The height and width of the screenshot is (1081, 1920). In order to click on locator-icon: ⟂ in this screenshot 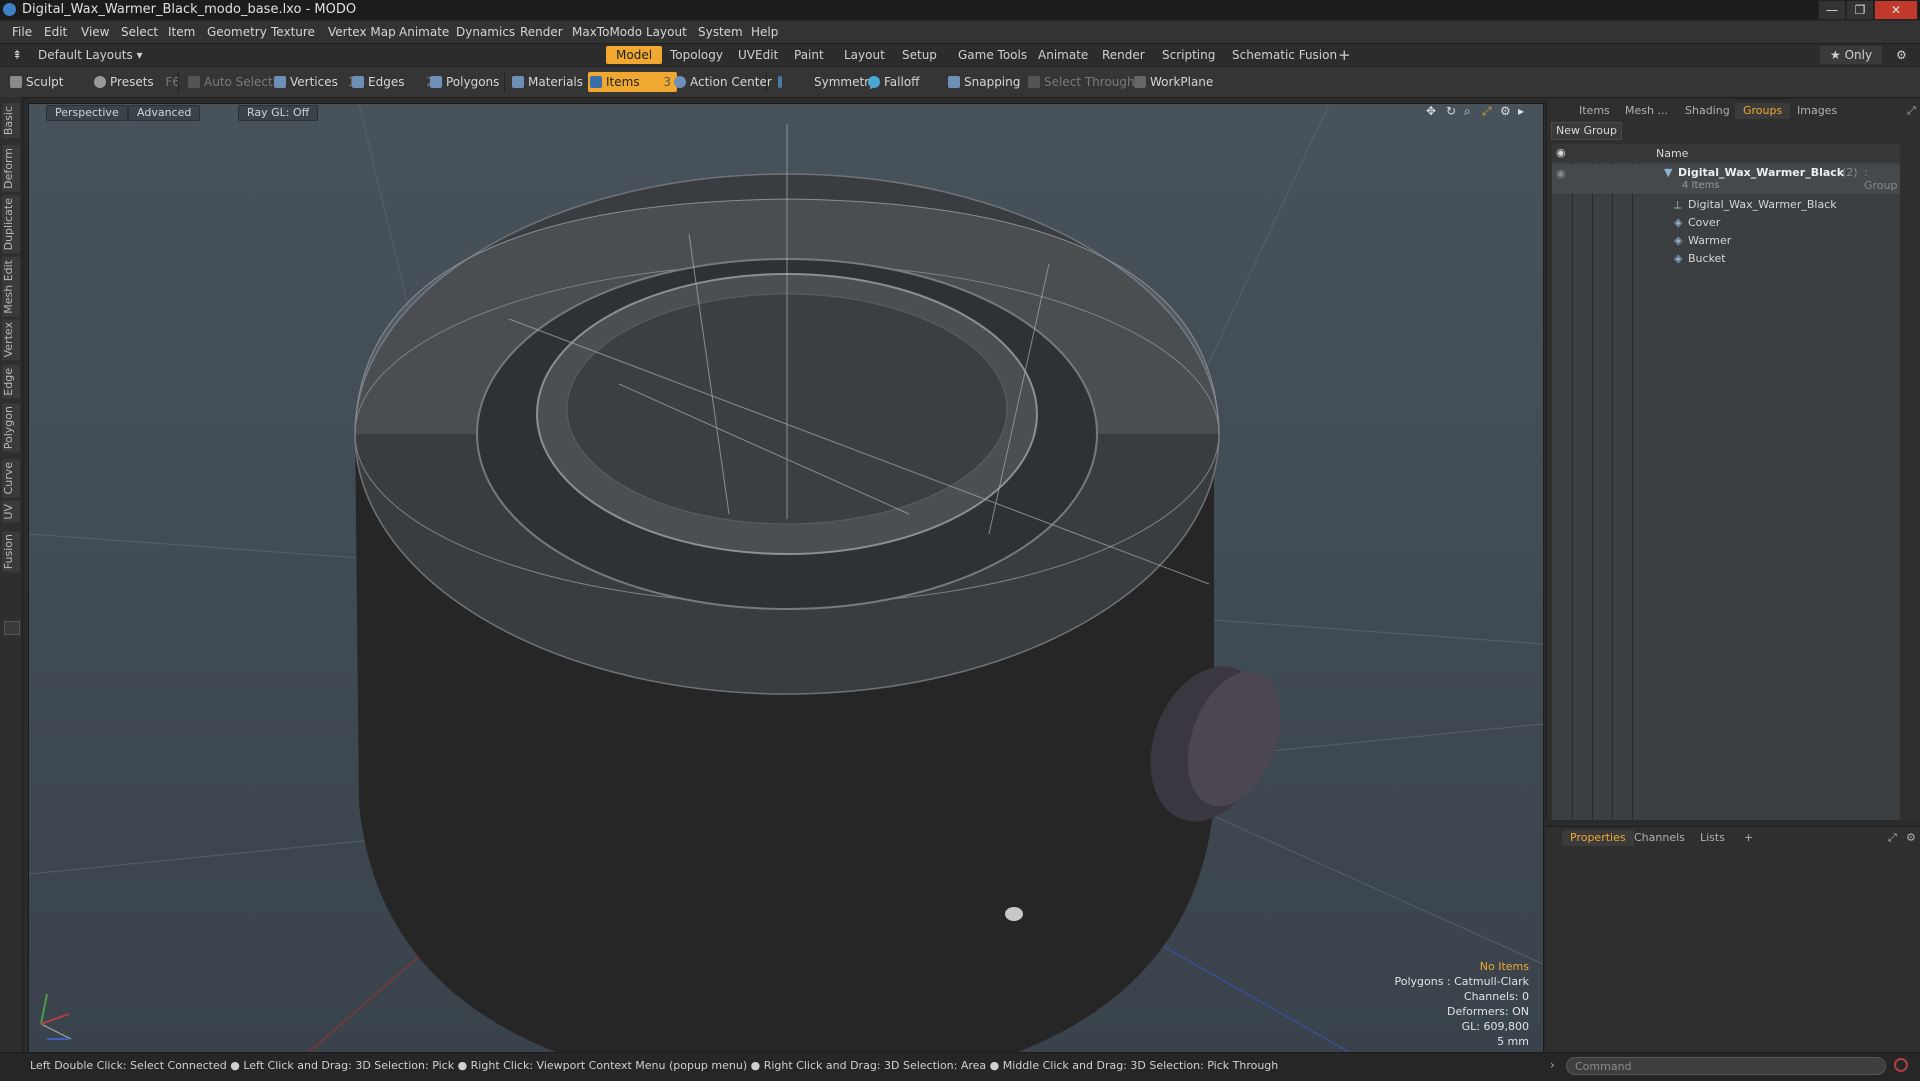, I will do `click(1678, 204)`.